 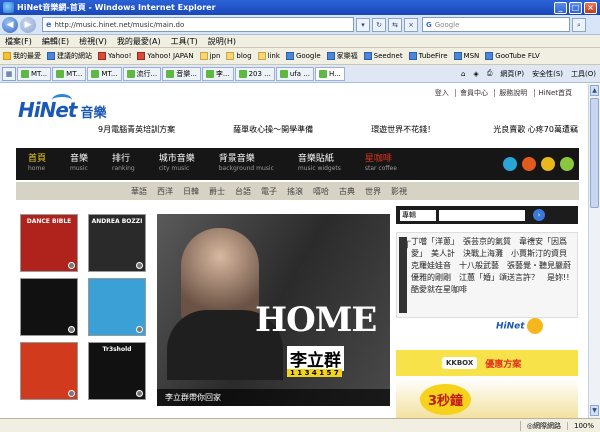 What do you see at coordinates (136, 129) in the screenshot?
I see `tagline-link: 9月電腦青英培訓方案` at bounding box center [136, 129].